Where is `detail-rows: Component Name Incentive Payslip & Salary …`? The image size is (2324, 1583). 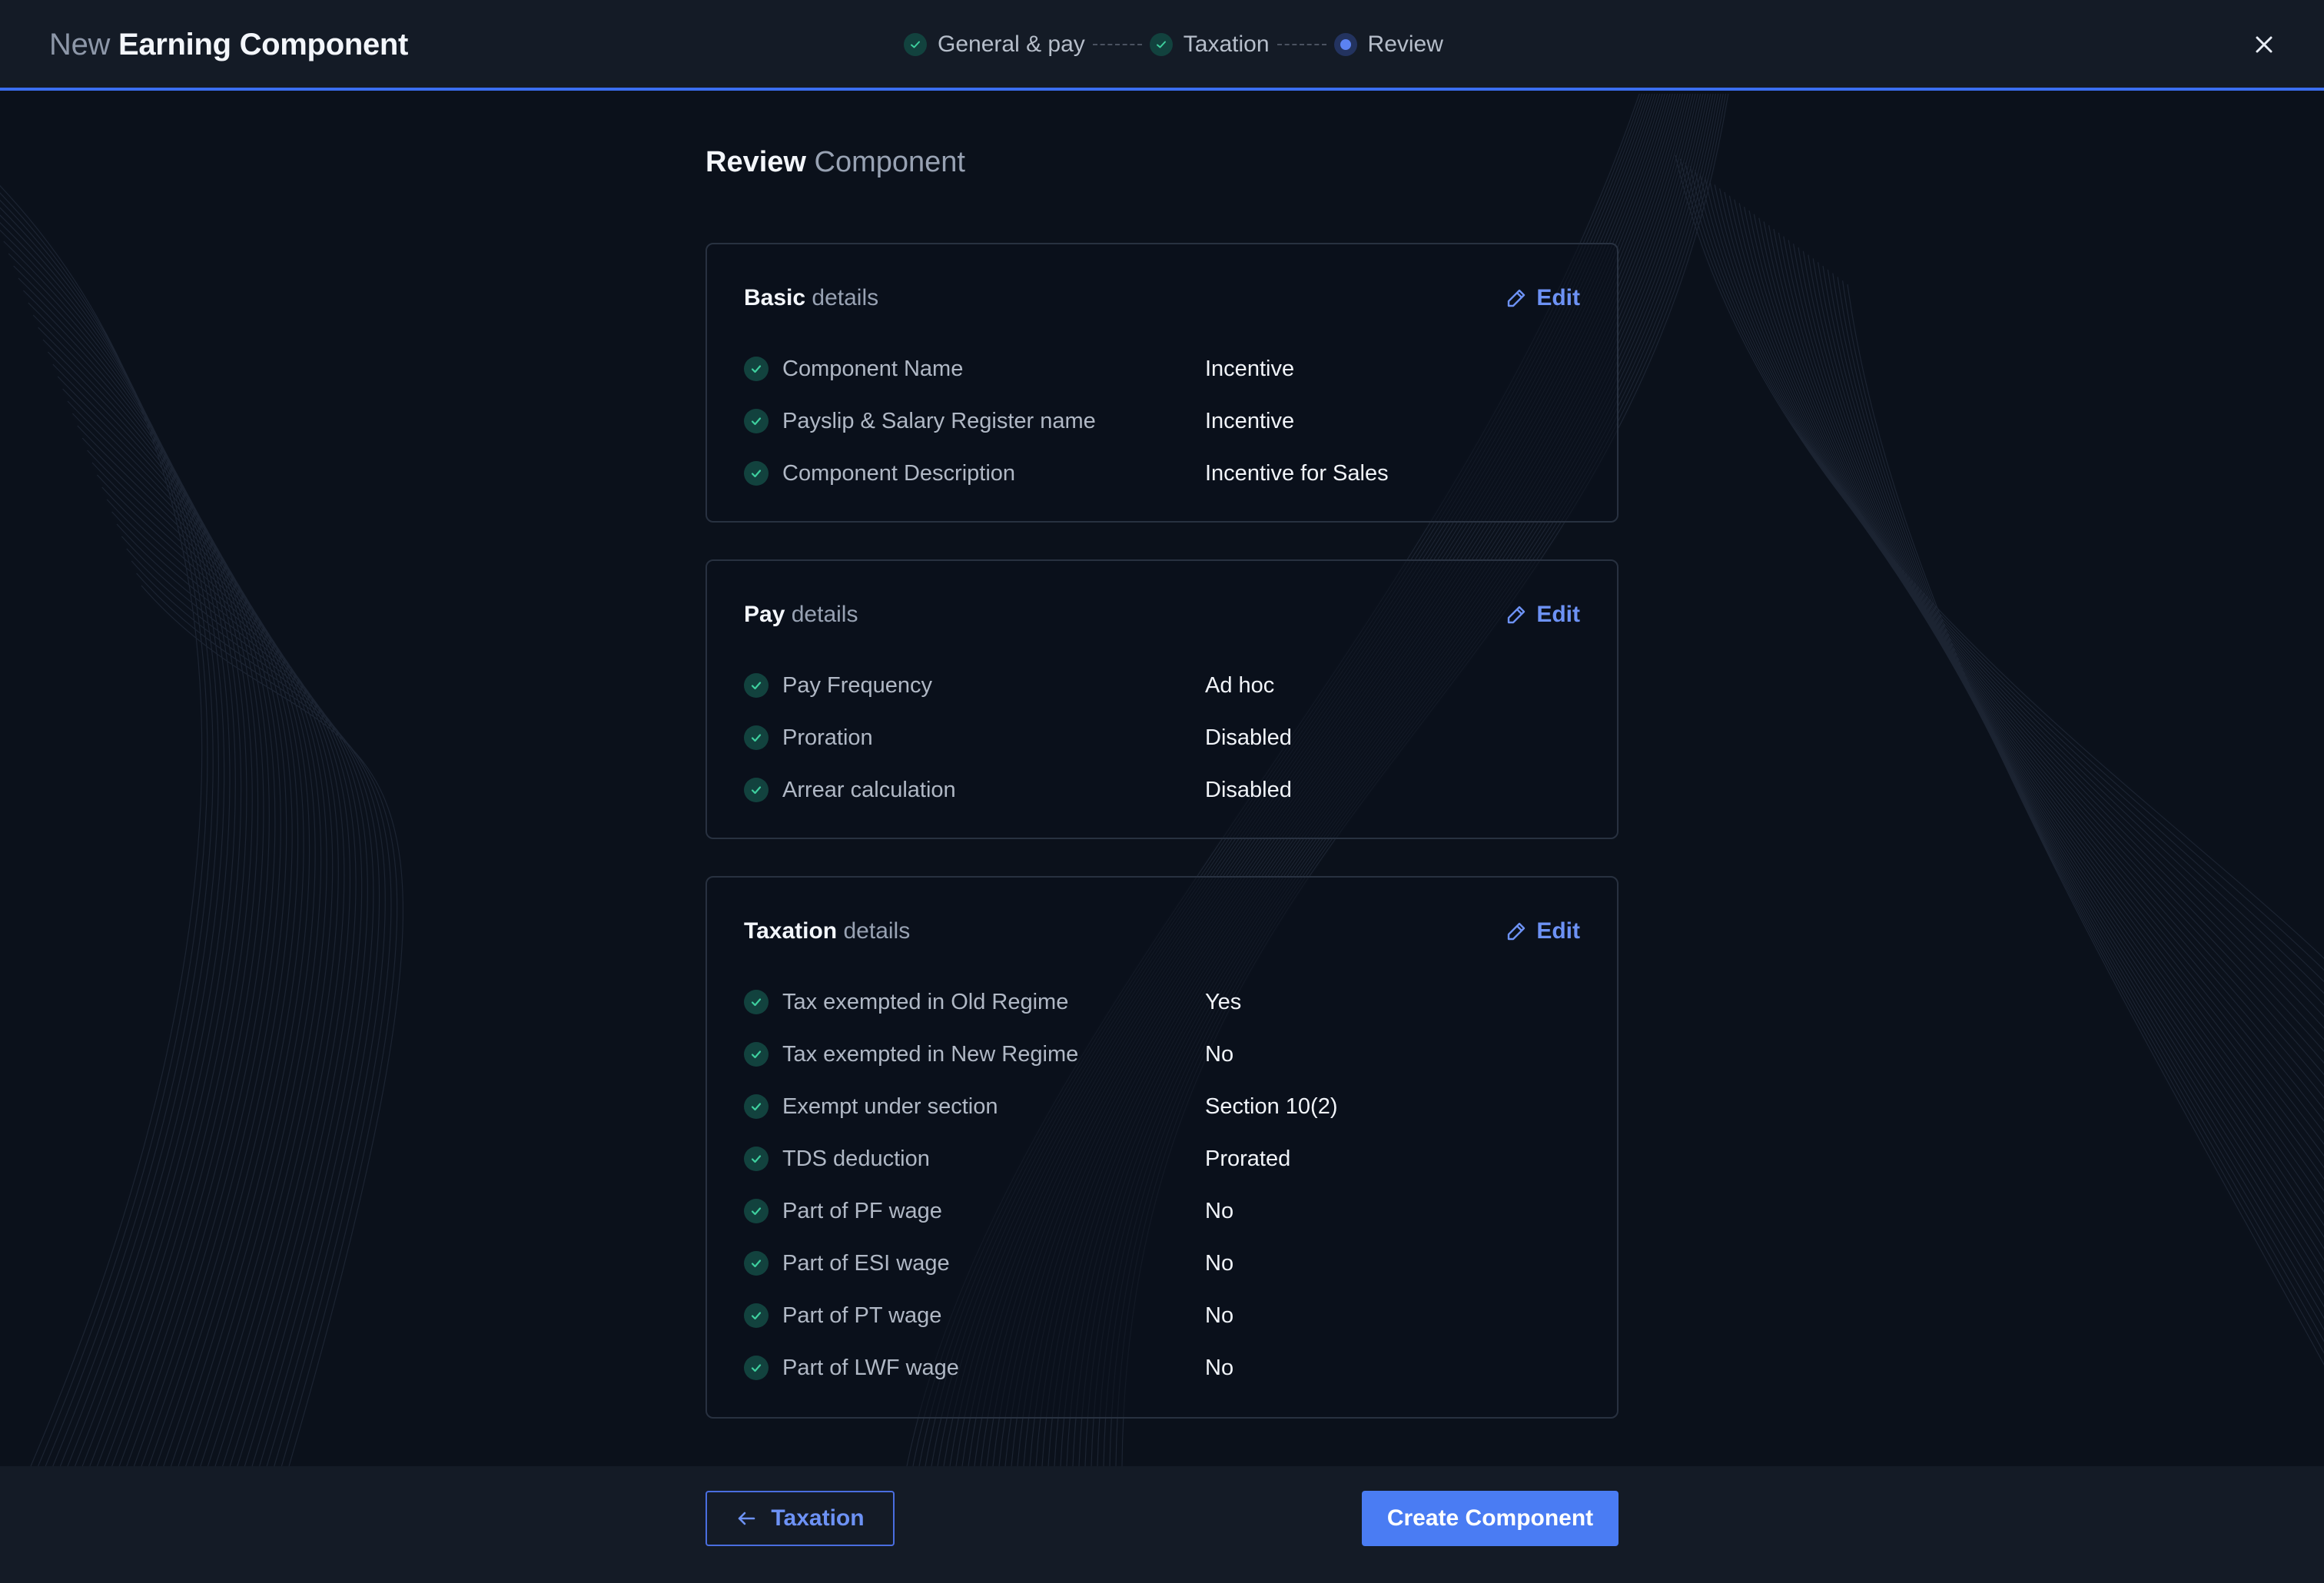
detail-rows: Component Name Incentive Payslip & Salary … is located at coordinates (1163, 421).